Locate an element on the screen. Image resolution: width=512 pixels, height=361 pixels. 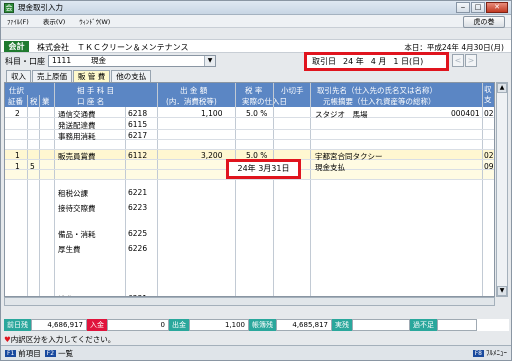
col-partner: 取引先名（仕入先の氏名又は名称） is located at coordinates (377, 90).